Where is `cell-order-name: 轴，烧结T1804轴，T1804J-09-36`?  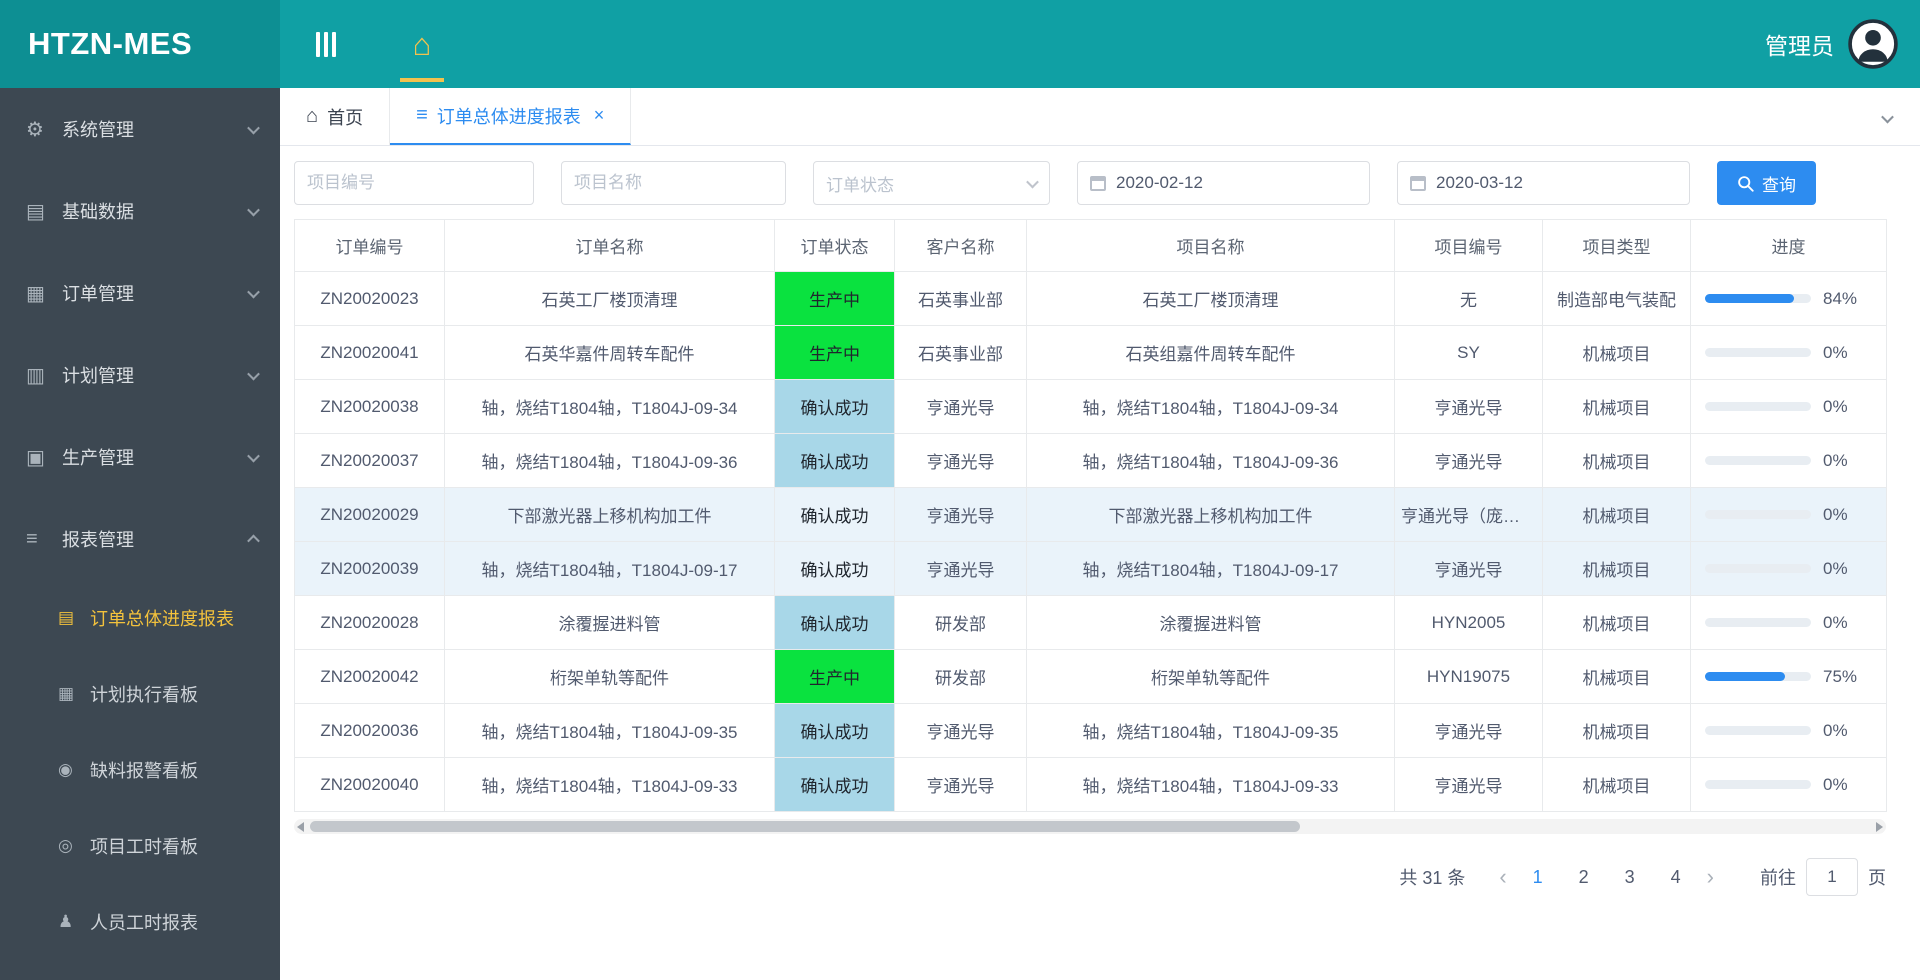
cell-order-name: 轴，烧结T1804轴，T1804J-09-36 is located at coordinates (609, 460).